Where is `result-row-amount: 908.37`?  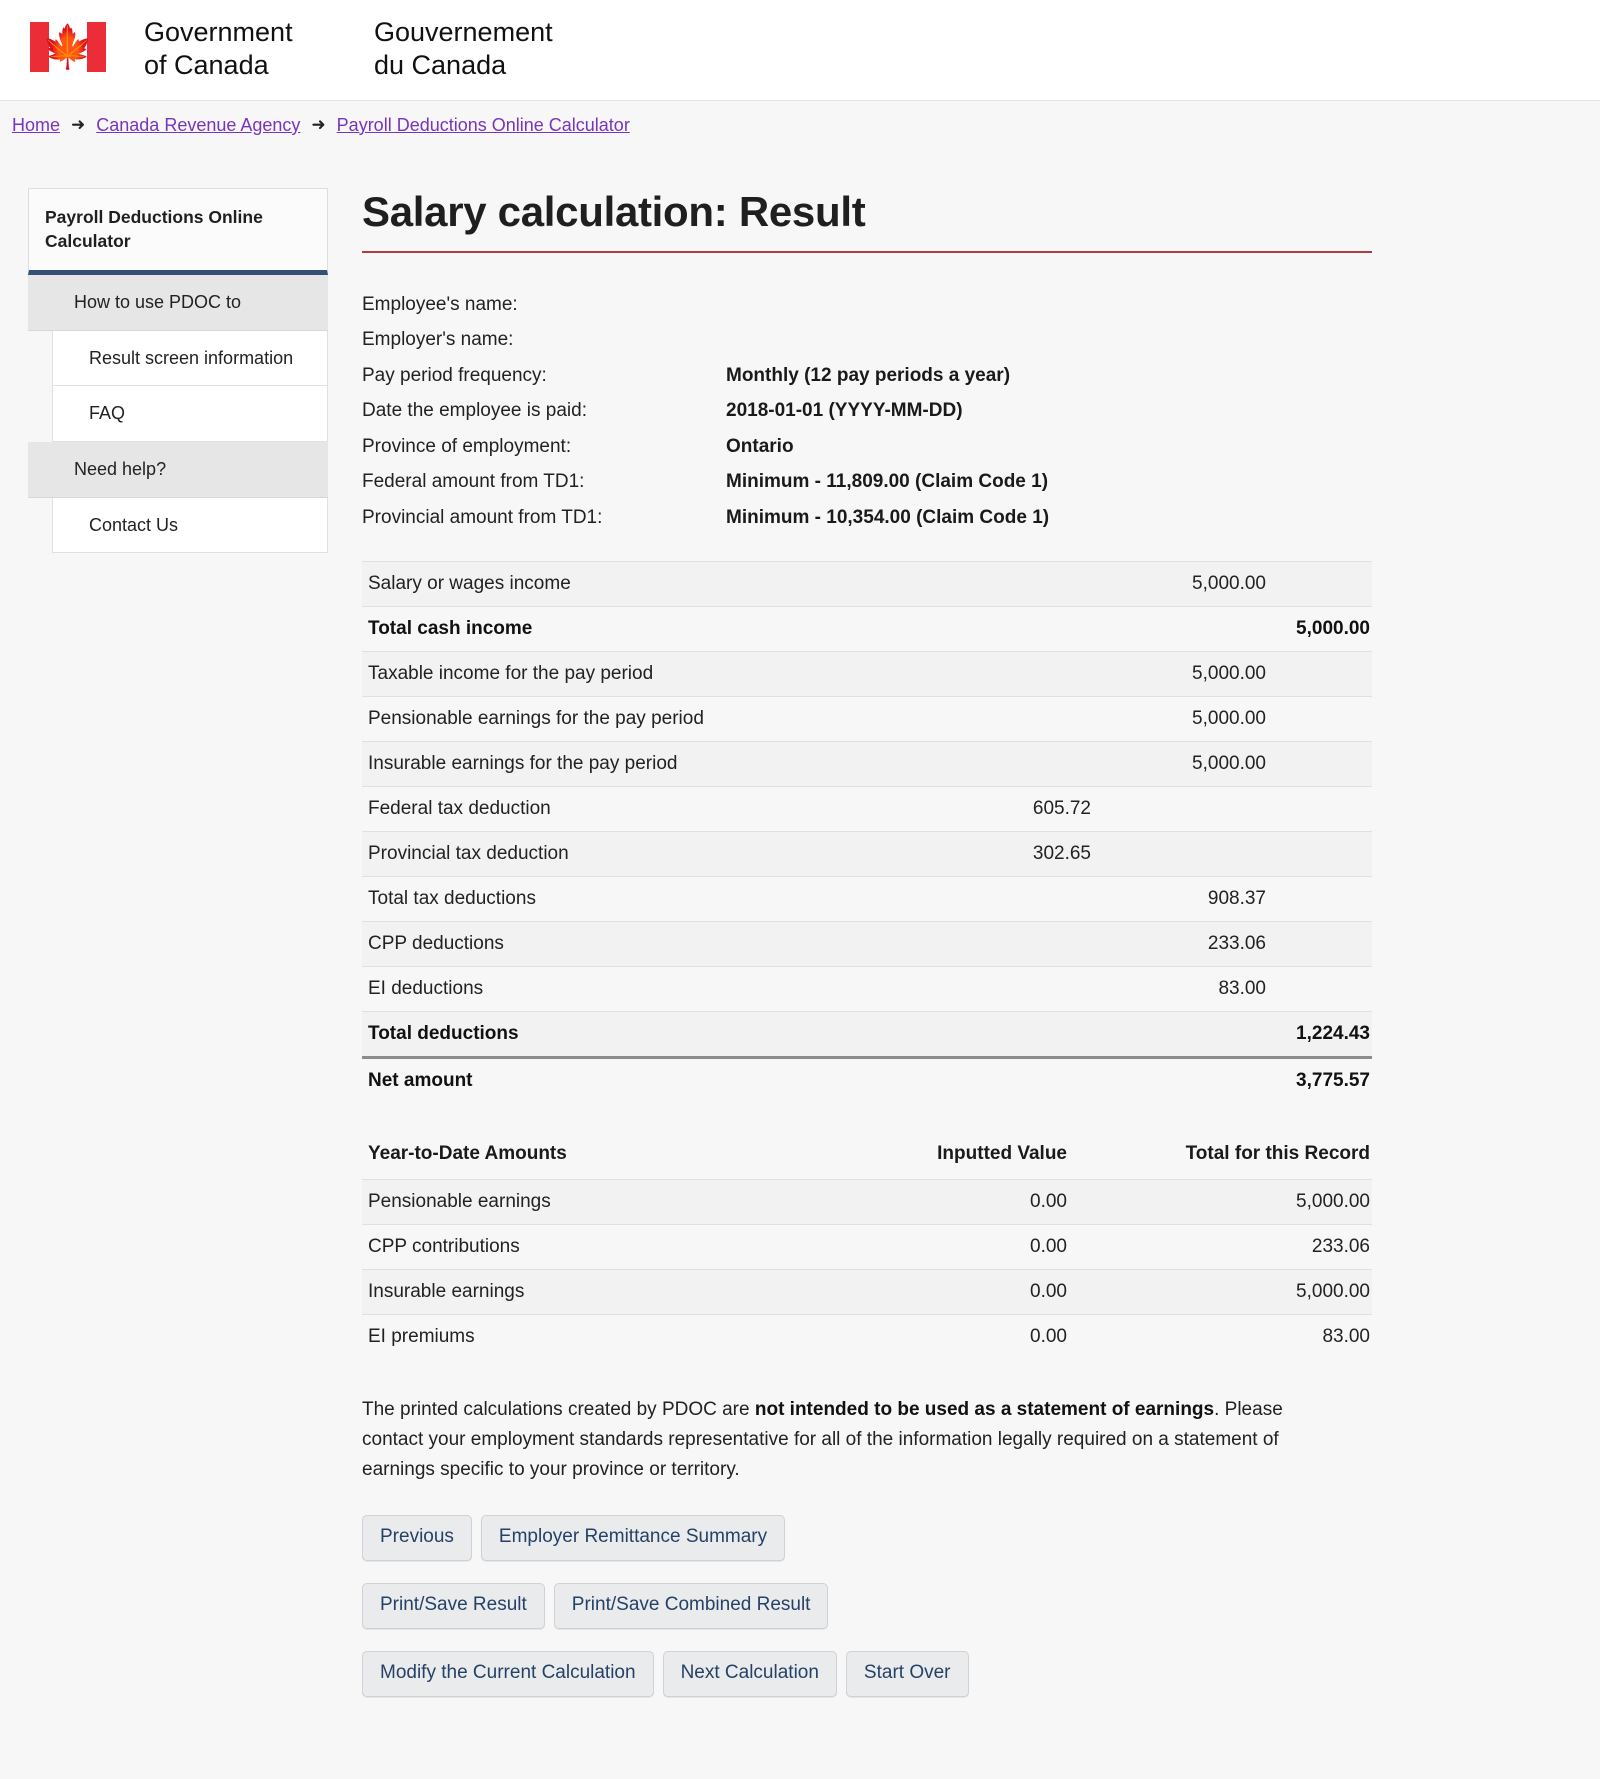 result-row-amount: 908.37 is located at coordinates (1184, 898).